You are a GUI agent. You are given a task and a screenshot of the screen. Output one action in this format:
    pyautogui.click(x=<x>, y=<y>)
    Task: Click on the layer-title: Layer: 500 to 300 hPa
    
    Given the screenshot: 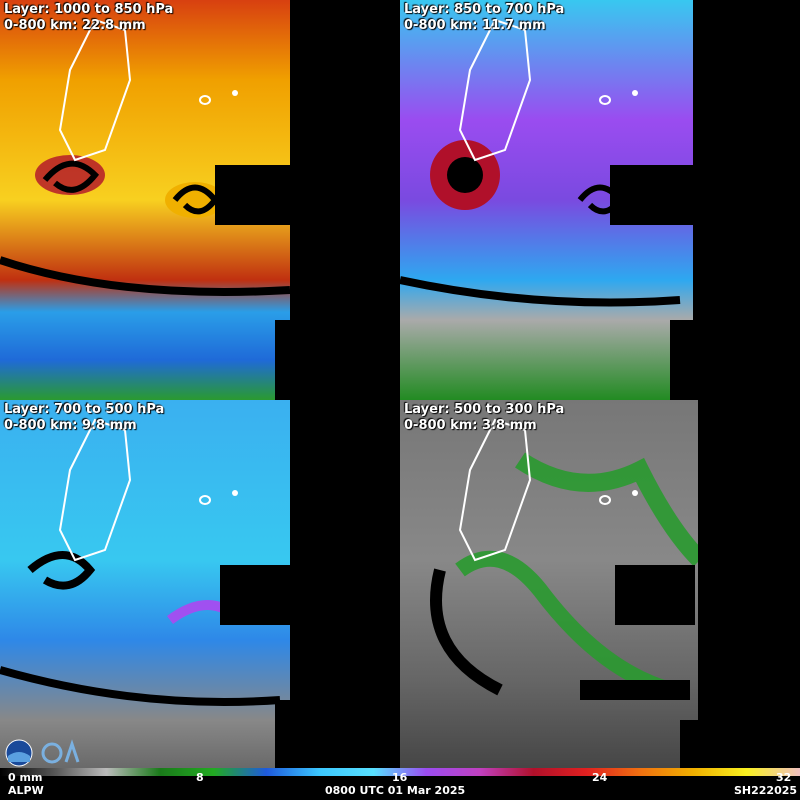 What is the action you would take?
    pyautogui.click(x=484, y=409)
    